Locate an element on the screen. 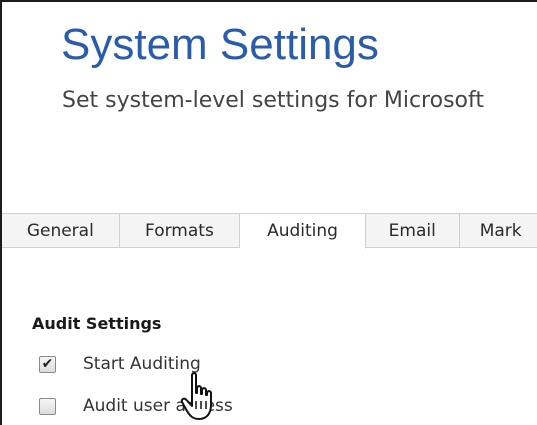 This screenshot has height=425, width=537. start-auditing-label: Start Auditing is located at coordinates (142, 364).